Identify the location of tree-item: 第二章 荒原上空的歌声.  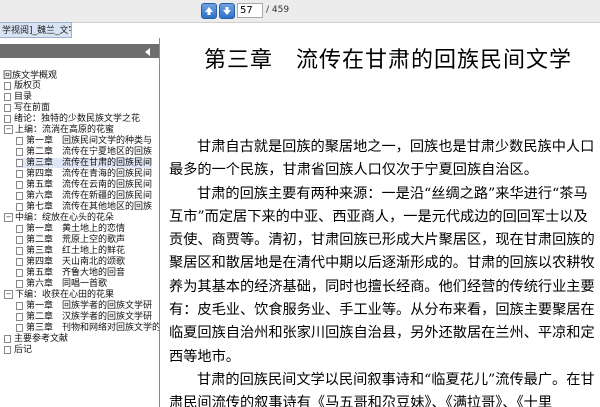
(70, 240).